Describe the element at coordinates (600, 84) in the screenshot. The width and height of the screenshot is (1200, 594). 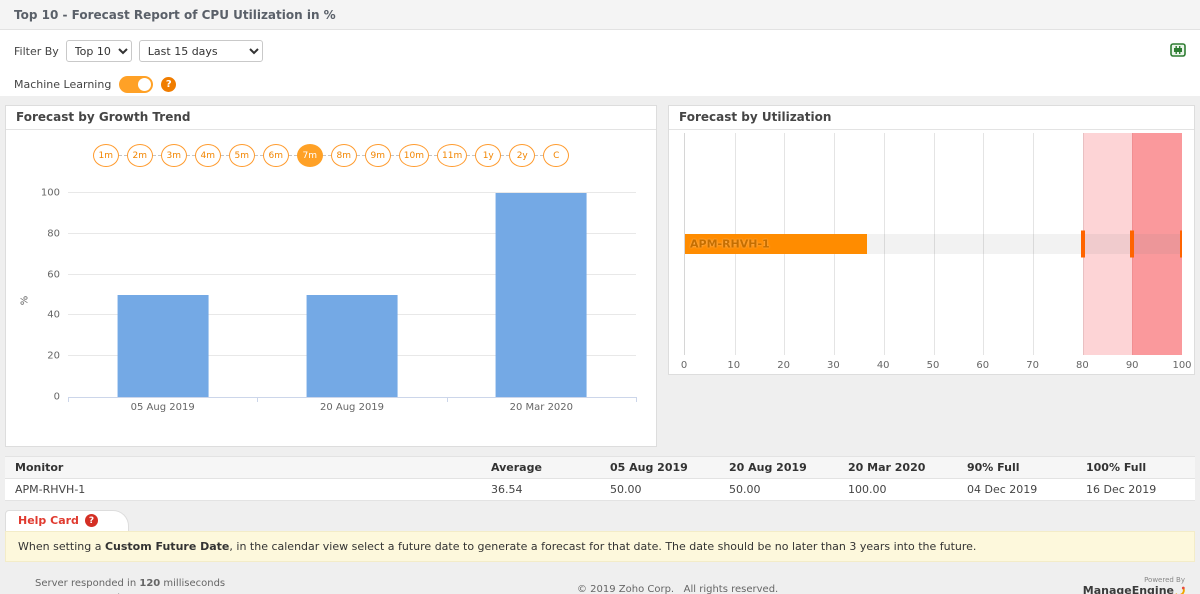
I see `machine-learning-row: Machine Learning ?` at that location.